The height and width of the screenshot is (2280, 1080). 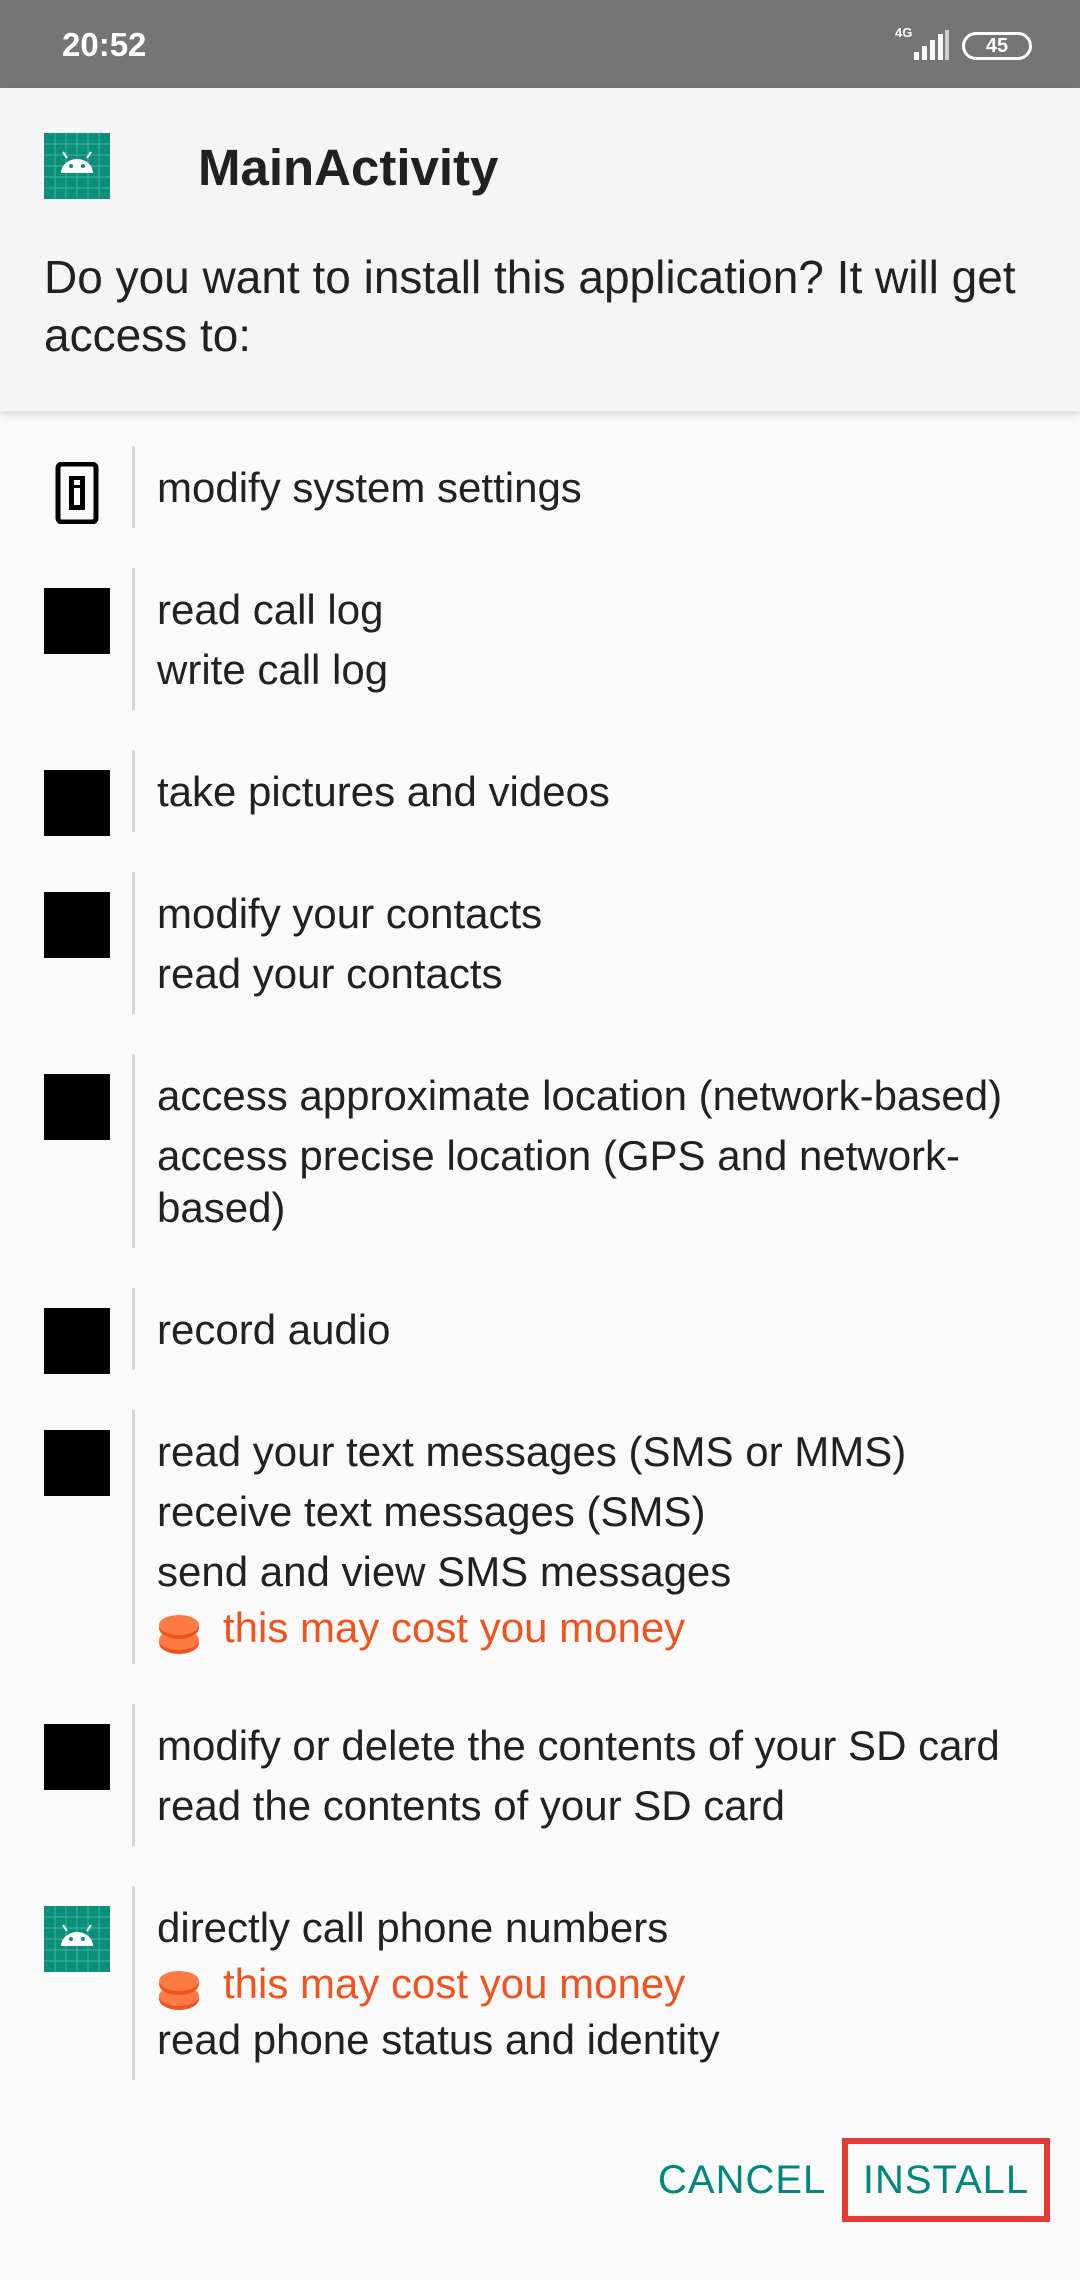 What do you see at coordinates (104, 44) in the screenshot?
I see `status-time: 20:52` at bounding box center [104, 44].